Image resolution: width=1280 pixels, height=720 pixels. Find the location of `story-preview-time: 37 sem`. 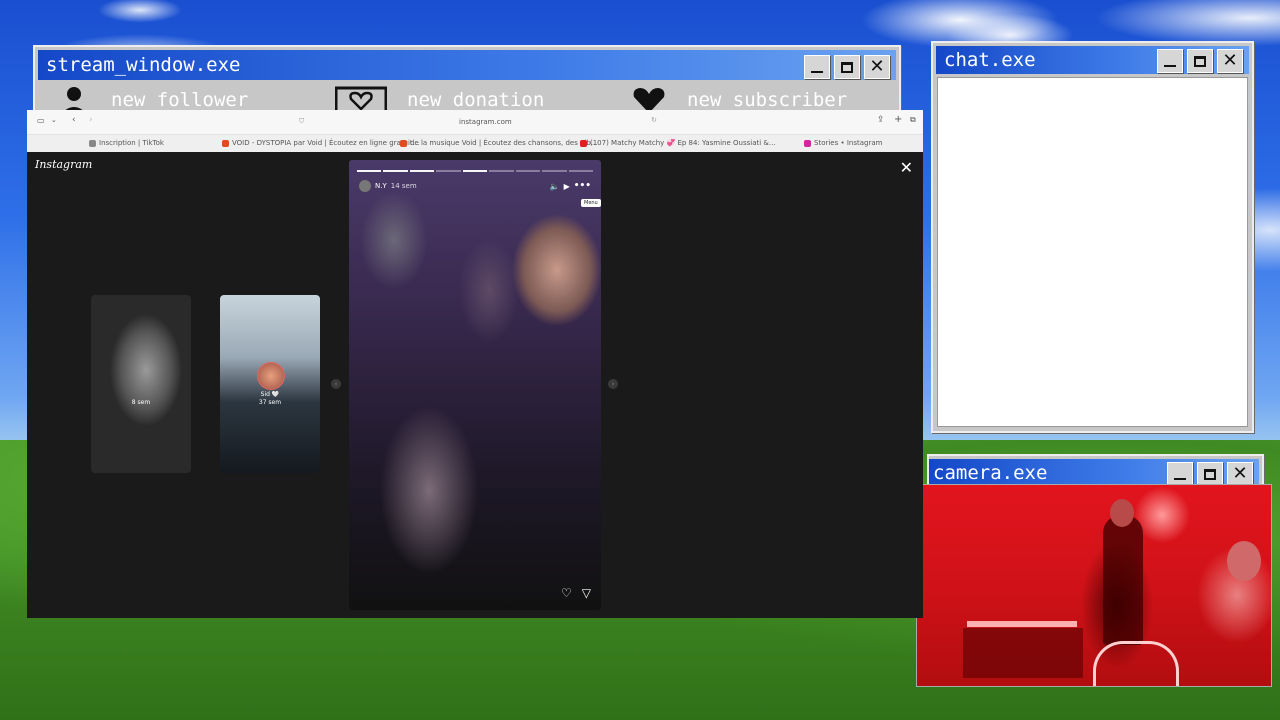

story-preview-time: 37 sem is located at coordinates (270, 402).